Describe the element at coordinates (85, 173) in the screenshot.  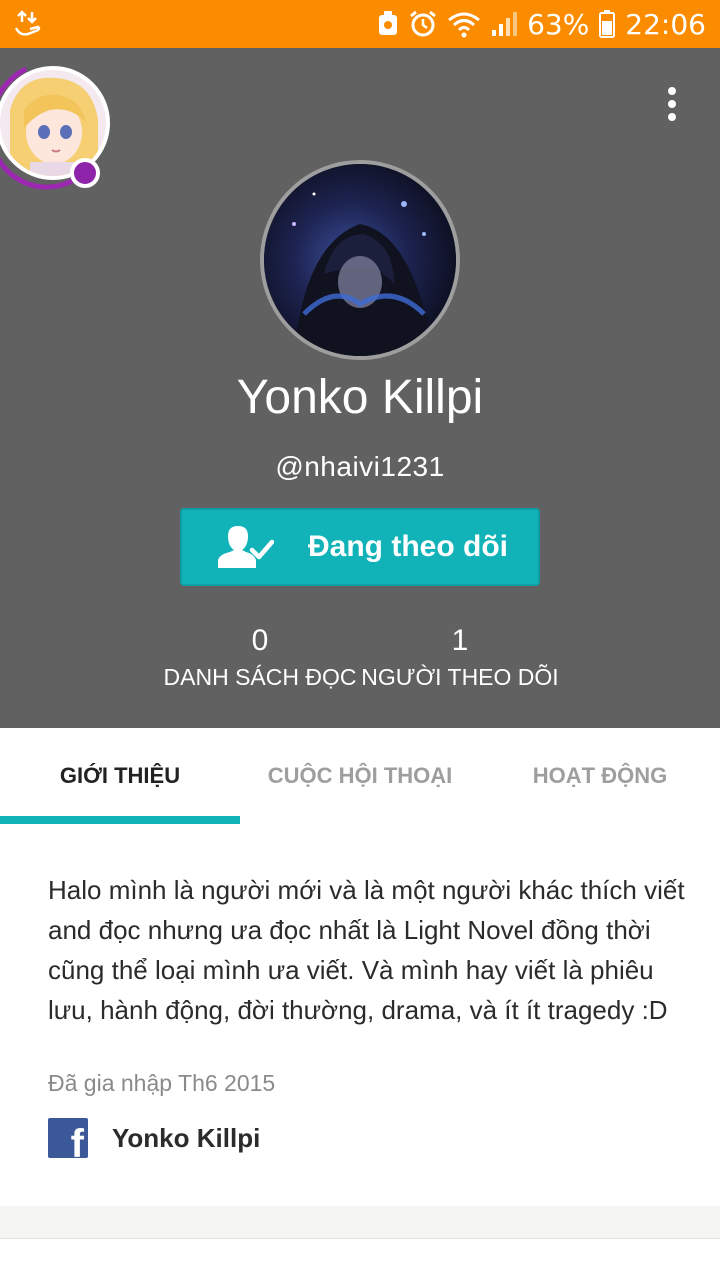
I see `status-dot` at that location.